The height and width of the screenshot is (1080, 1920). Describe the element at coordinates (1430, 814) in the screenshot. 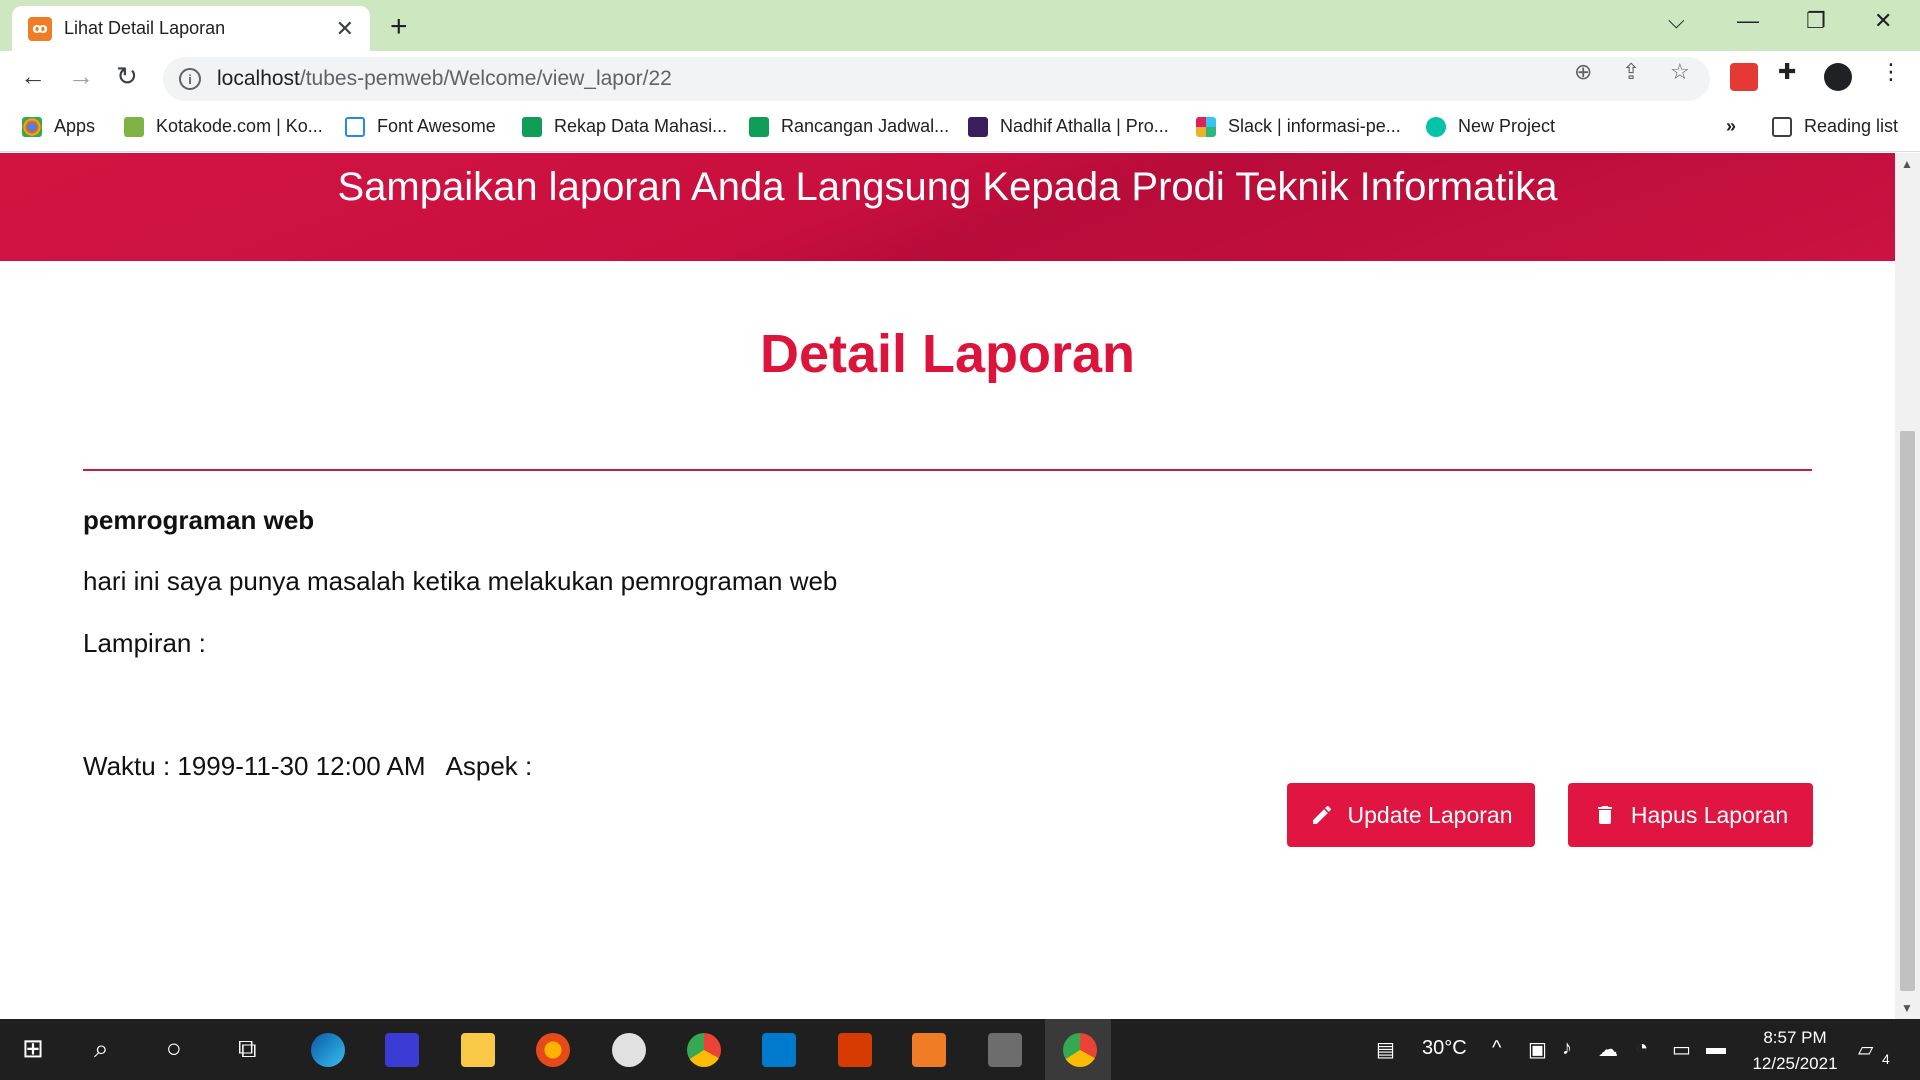

I see `update-button-label: Update Laporan` at that location.